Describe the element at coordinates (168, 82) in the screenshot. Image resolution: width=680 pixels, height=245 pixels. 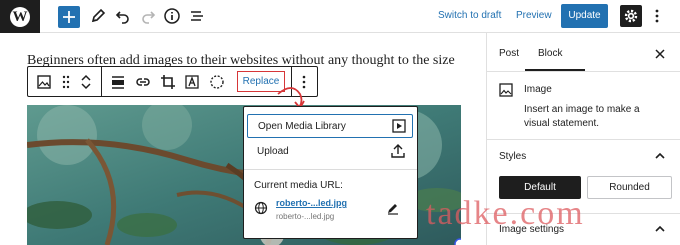
I see `crop-icon` at that location.